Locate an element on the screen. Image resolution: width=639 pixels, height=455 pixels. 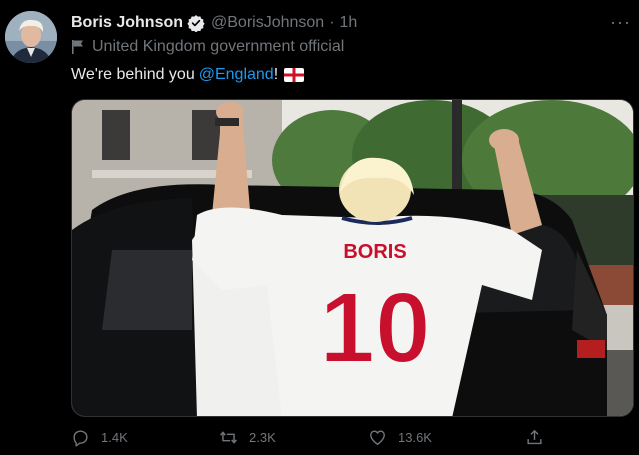
reply-icon is located at coordinates (80, 438).